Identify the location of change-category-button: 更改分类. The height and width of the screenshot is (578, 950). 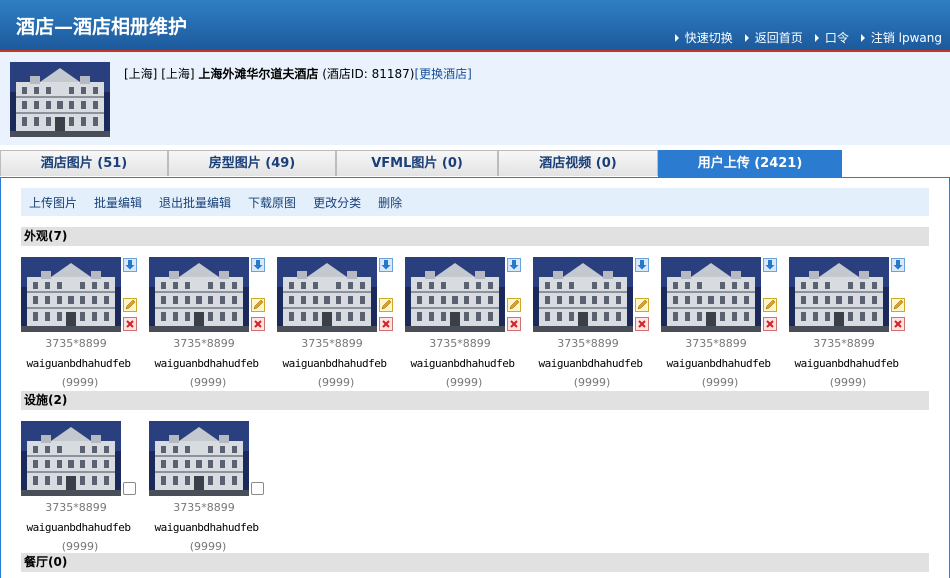
(337, 202).